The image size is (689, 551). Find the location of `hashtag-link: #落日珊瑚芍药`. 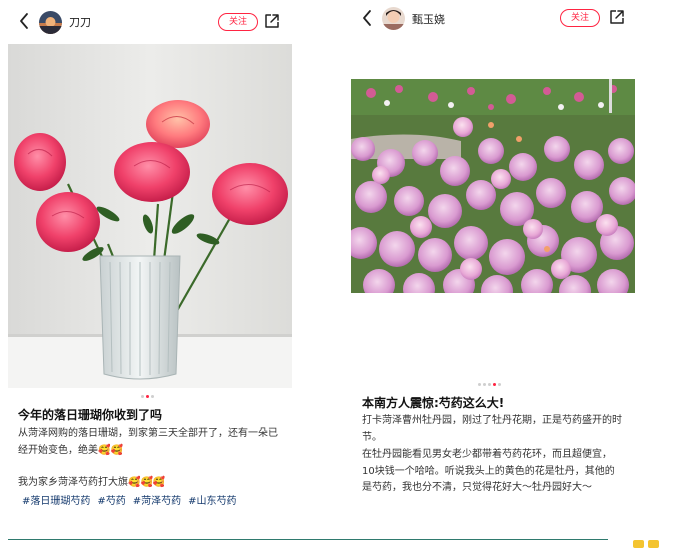

hashtag-link: #落日珊瑚芍药 is located at coordinates (56, 501).